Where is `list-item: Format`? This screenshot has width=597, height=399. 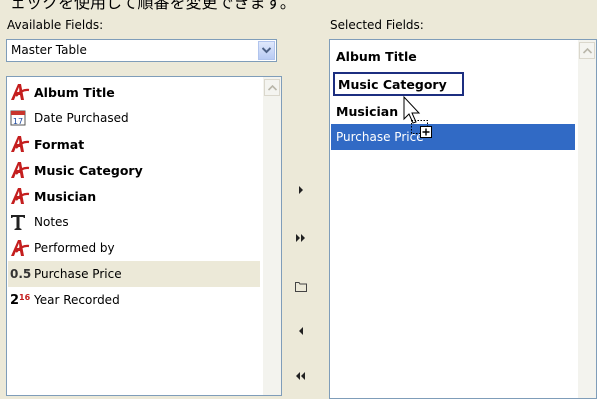
list-item: Format is located at coordinates (134, 144).